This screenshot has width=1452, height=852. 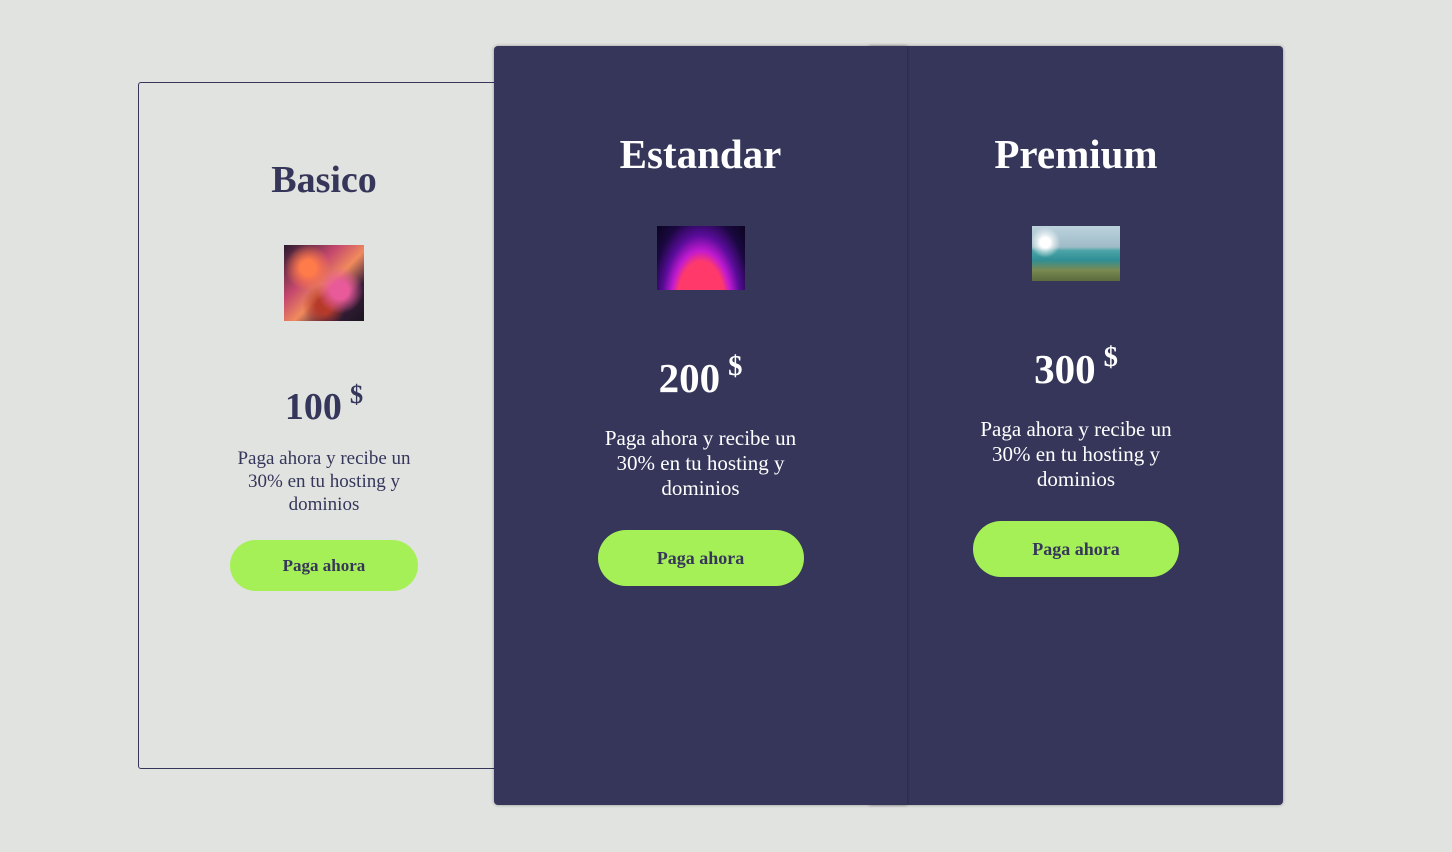 What do you see at coordinates (1076, 154) in the screenshot?
I see `plan-title: Premium` at bounding box center [1076, 154].